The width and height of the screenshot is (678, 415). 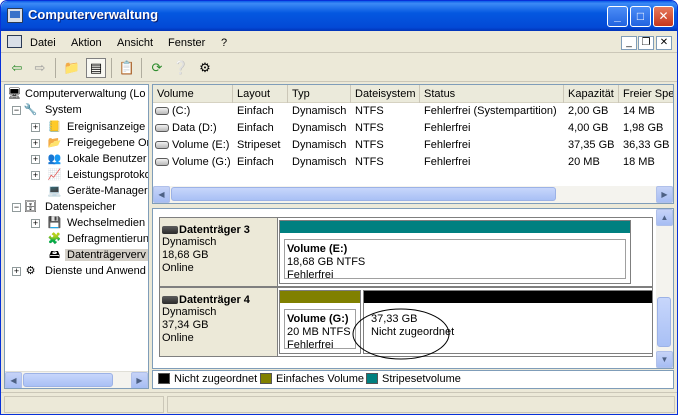 What do you see at coordinates (15, 15) in the screenshot?
I see `computer-management-icon` at bounding box center [15, 15].